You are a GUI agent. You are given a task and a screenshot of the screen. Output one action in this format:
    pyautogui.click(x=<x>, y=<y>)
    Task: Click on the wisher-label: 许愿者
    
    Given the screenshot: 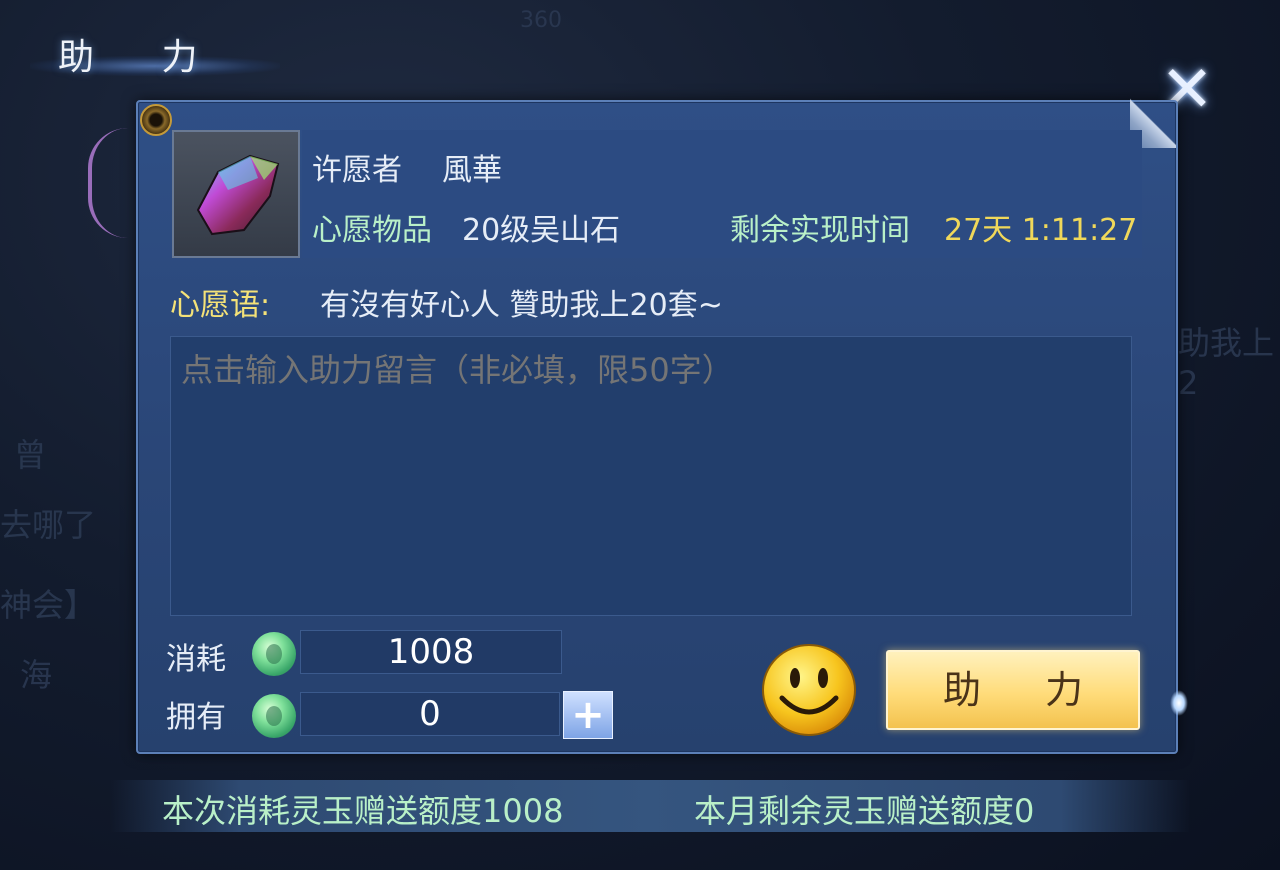 What is the action you would take?
    pyautogui.click(x=357, y=170)
    